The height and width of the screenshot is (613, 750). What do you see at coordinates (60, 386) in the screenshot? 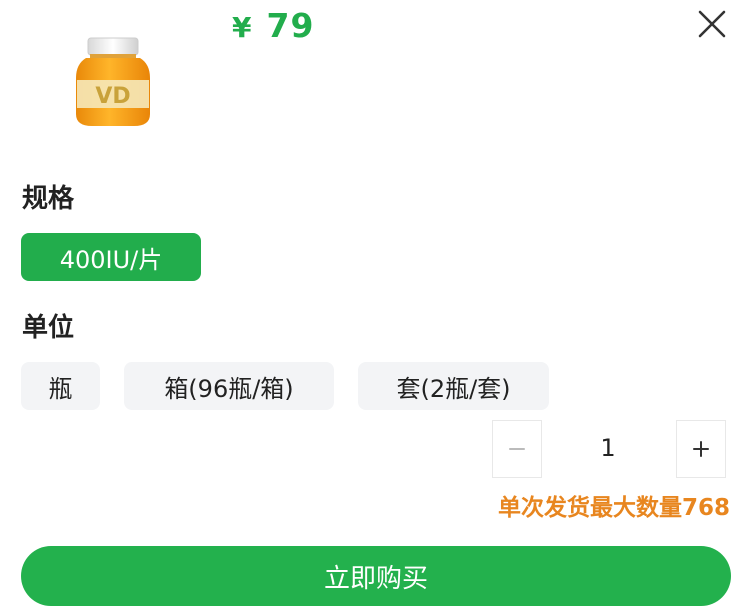
I see `unit-option-bottle: 瓶` at bounding box center [60, 386].